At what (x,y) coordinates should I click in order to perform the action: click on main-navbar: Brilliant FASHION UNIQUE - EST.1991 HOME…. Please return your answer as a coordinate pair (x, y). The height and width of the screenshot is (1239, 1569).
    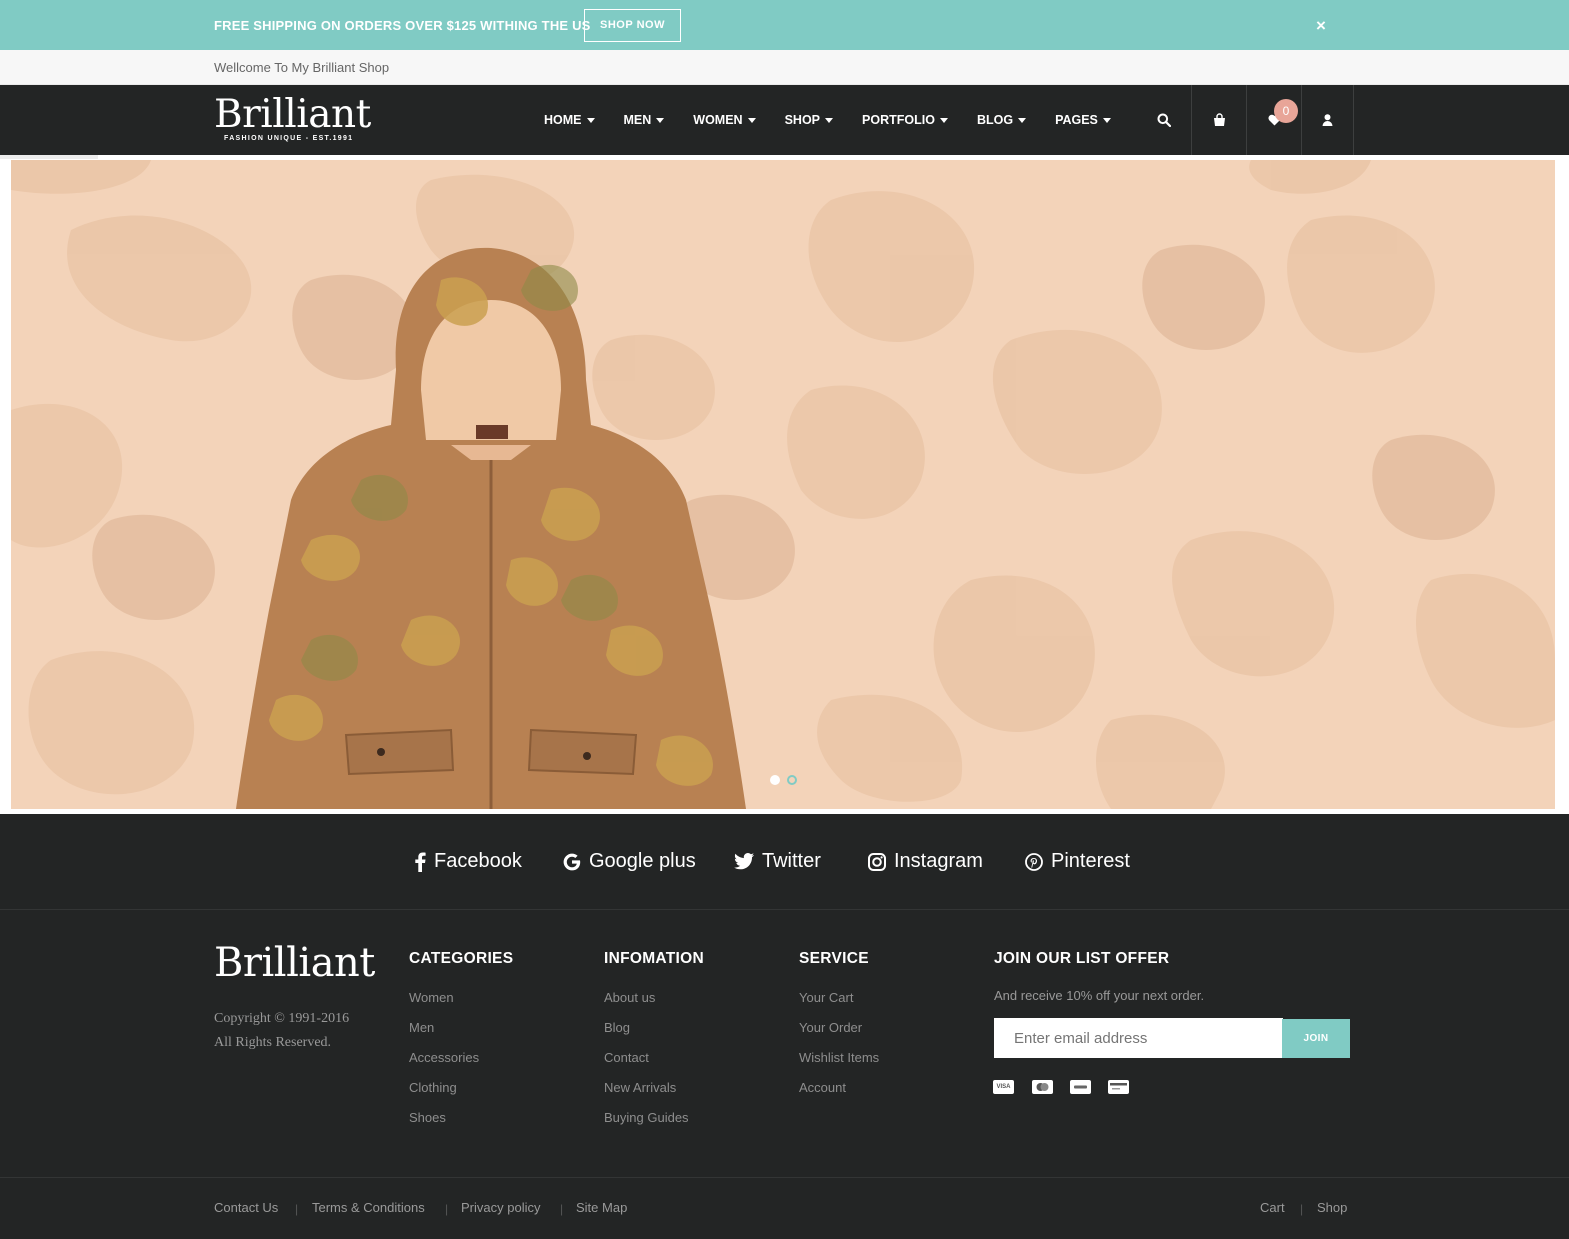
    Looking at the image, I should click on (784, 120).